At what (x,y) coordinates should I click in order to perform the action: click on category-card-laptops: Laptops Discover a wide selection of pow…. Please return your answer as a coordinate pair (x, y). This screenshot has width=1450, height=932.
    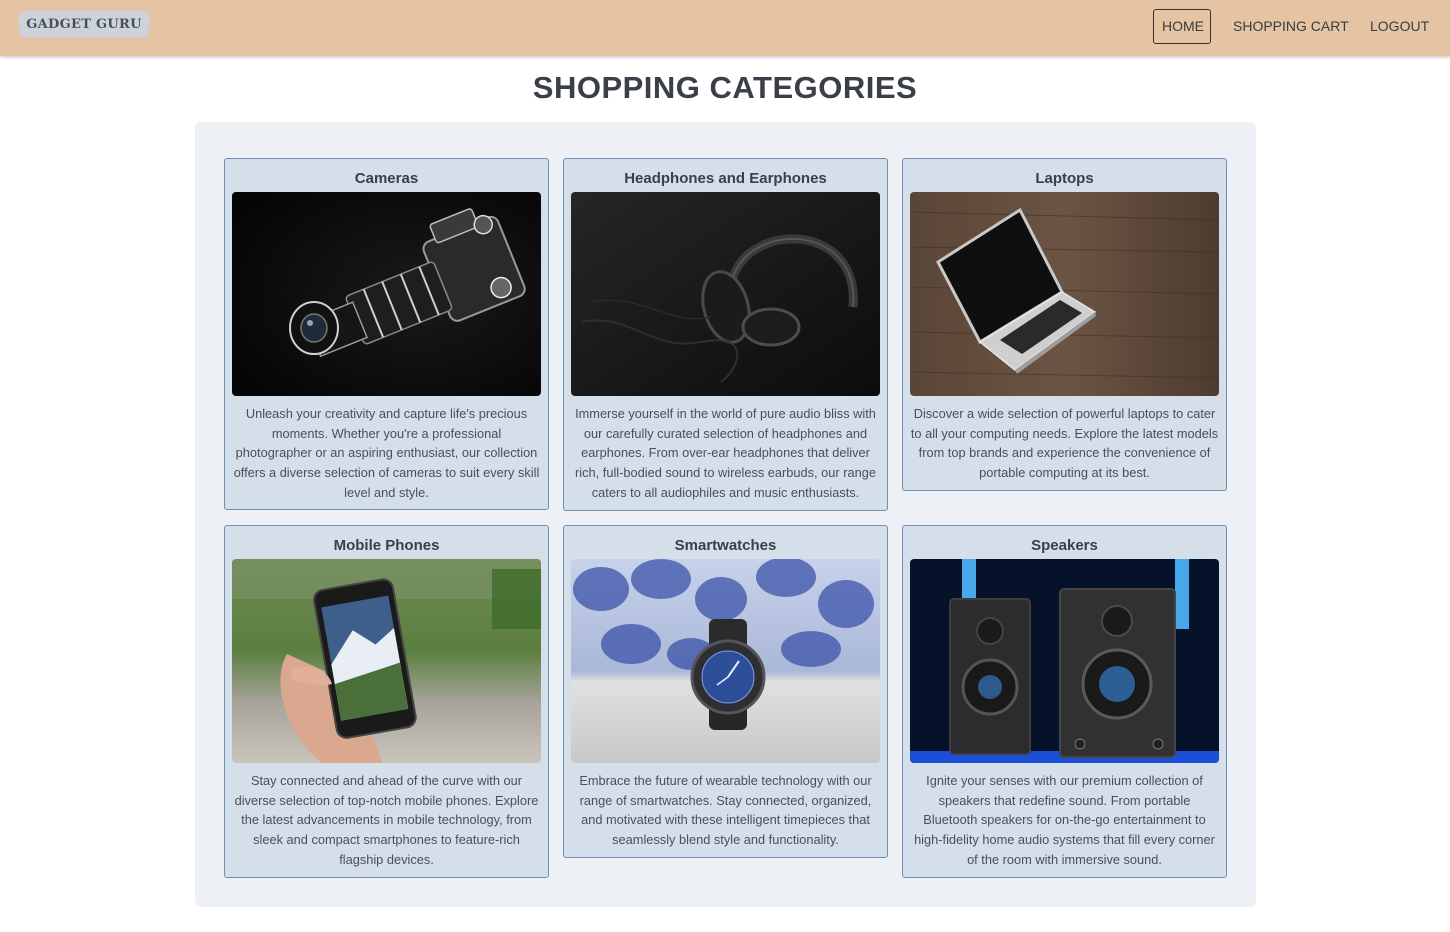
    Looking at the image, I should click on (1064, 324).